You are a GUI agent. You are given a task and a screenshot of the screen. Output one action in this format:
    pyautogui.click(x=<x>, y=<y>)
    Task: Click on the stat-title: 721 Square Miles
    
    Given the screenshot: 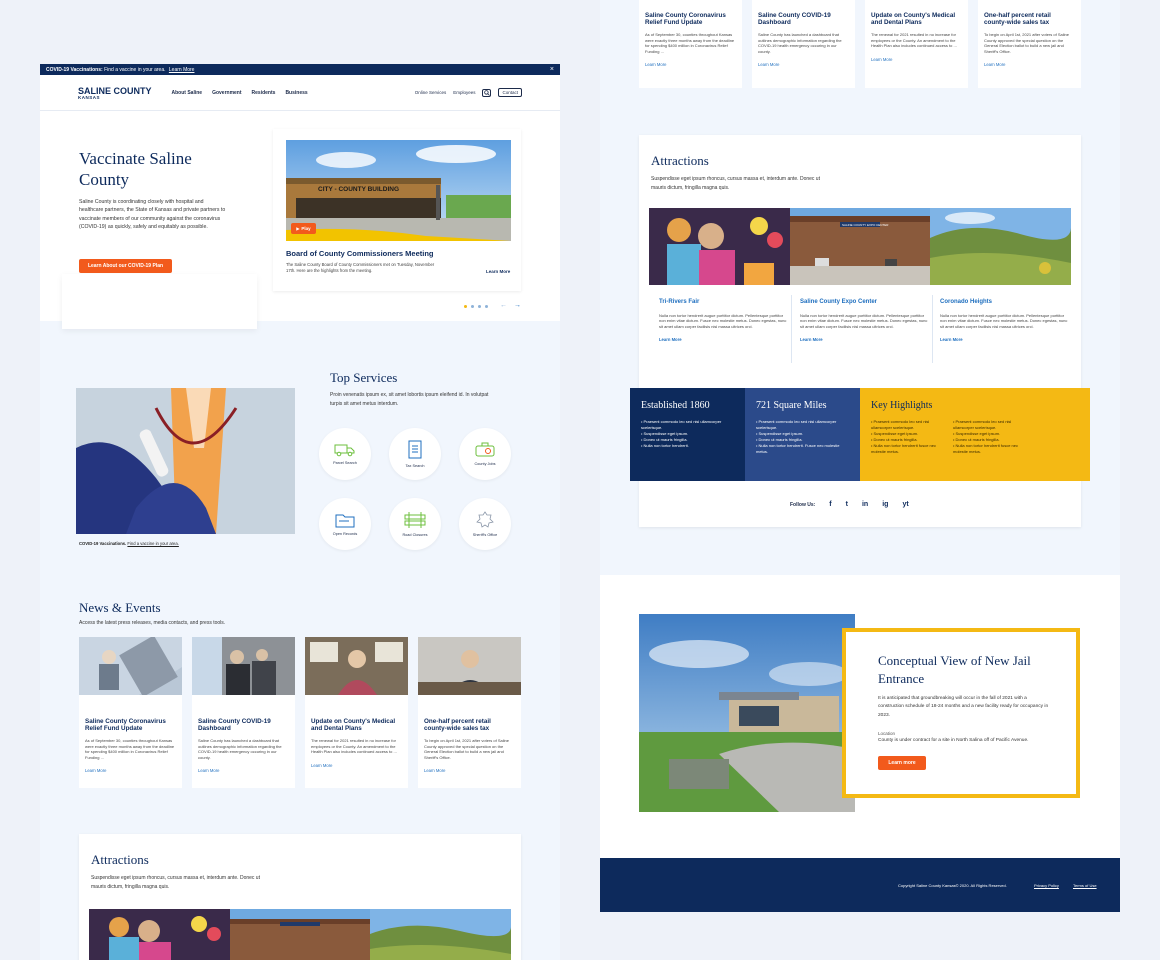 What is the action you would take?
    pyautogui.click(x=791, y=405)
    